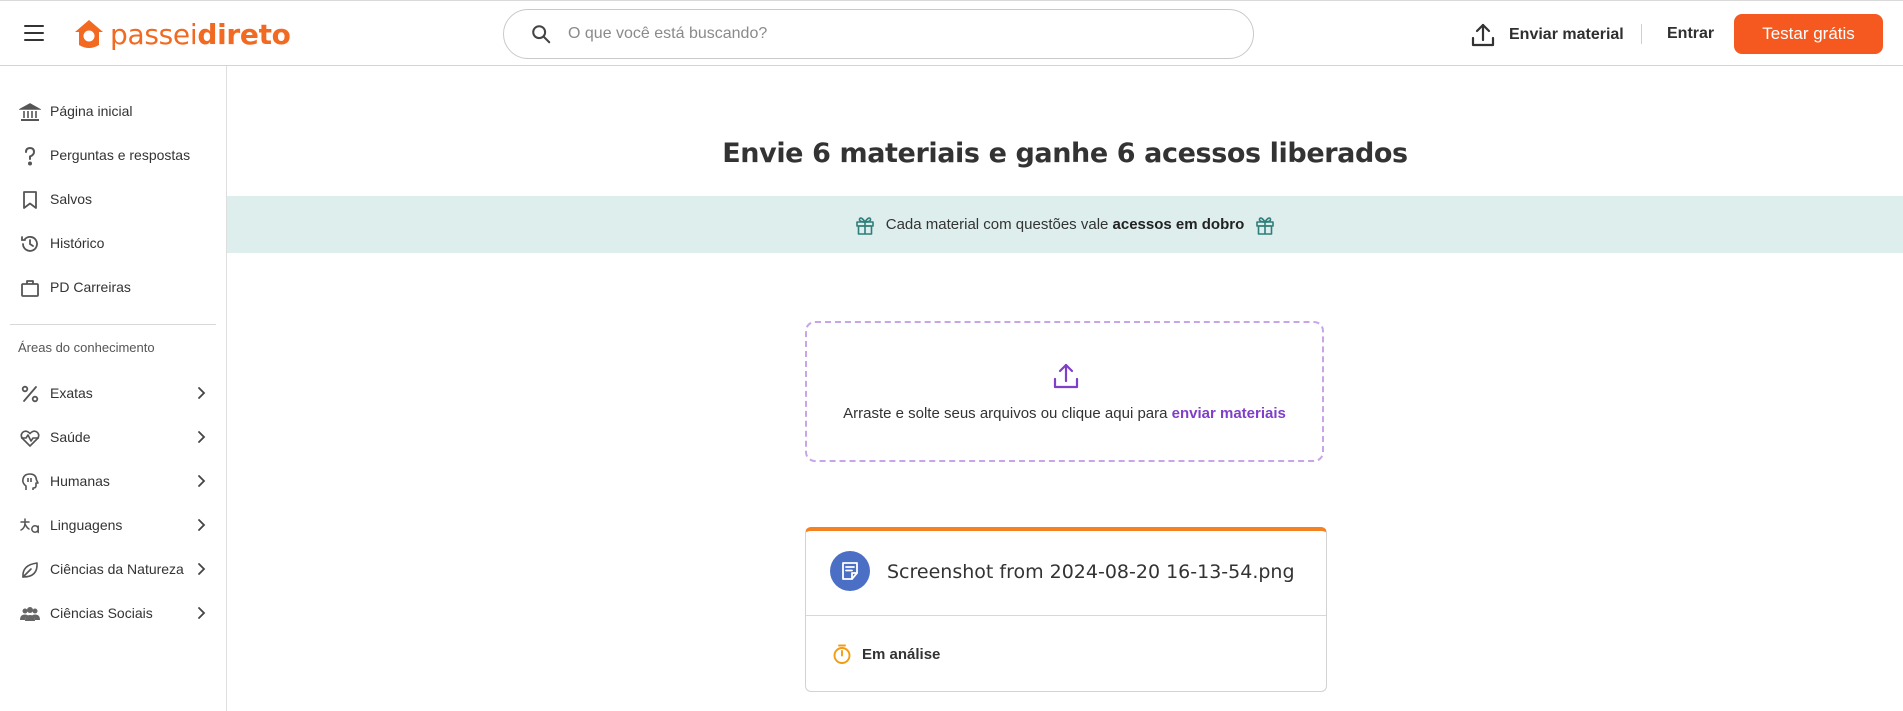 The width and height of the screenshot is (1903, 711). I want to click on areas-heading: Áreas do conhecimento, so click(86, 347).